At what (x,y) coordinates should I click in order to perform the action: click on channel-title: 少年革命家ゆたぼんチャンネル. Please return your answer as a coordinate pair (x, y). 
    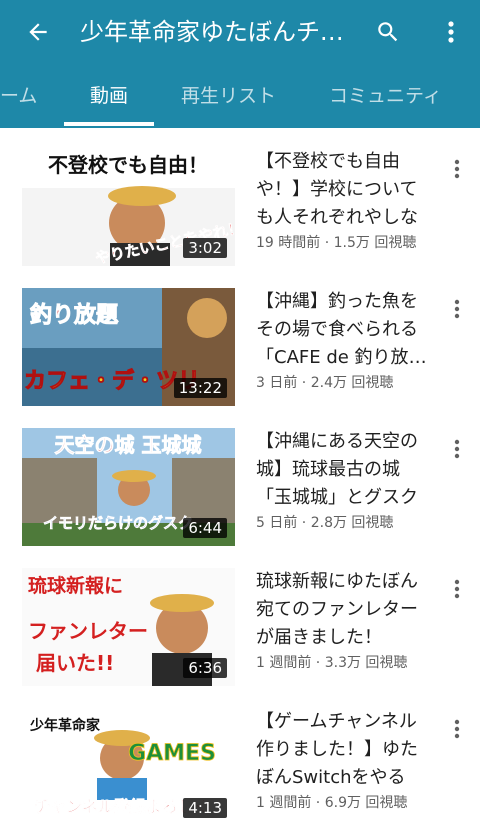
    Looking at the image, I should click on (215, 32).